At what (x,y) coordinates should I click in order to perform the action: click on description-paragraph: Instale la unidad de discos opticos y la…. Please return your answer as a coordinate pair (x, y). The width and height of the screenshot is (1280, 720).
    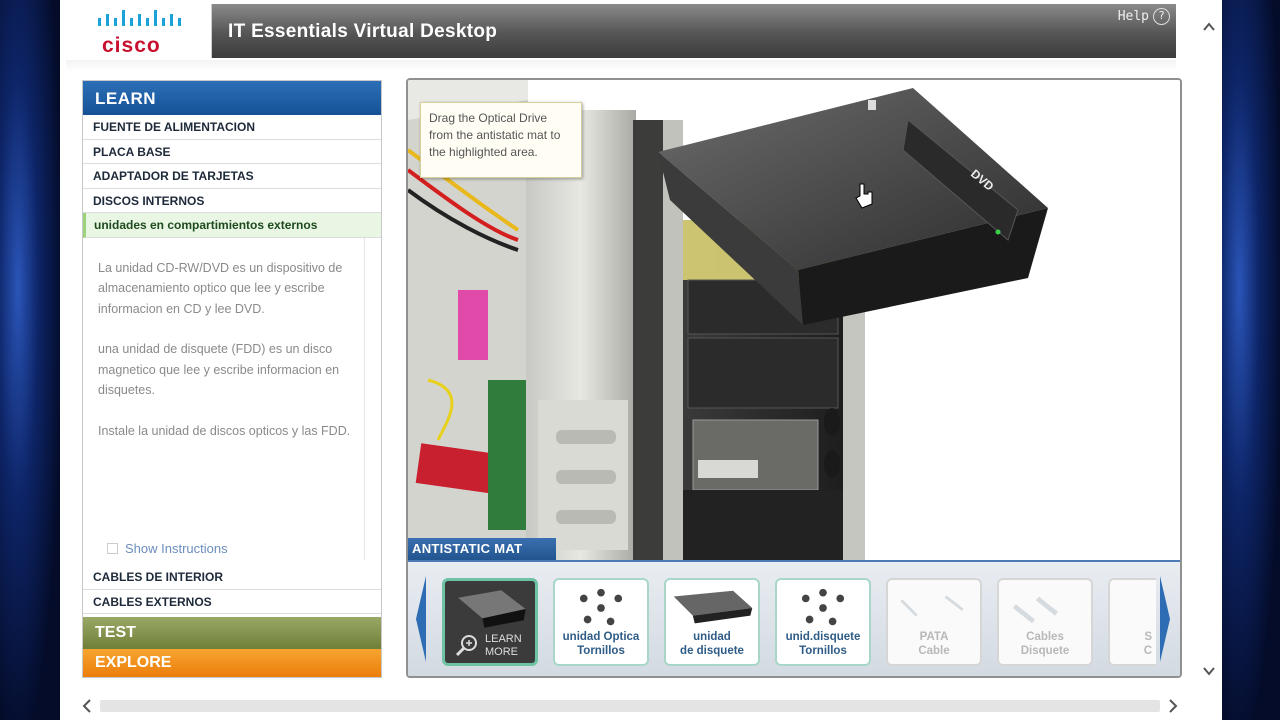
    Looking at the image, I should click on (224, 430).